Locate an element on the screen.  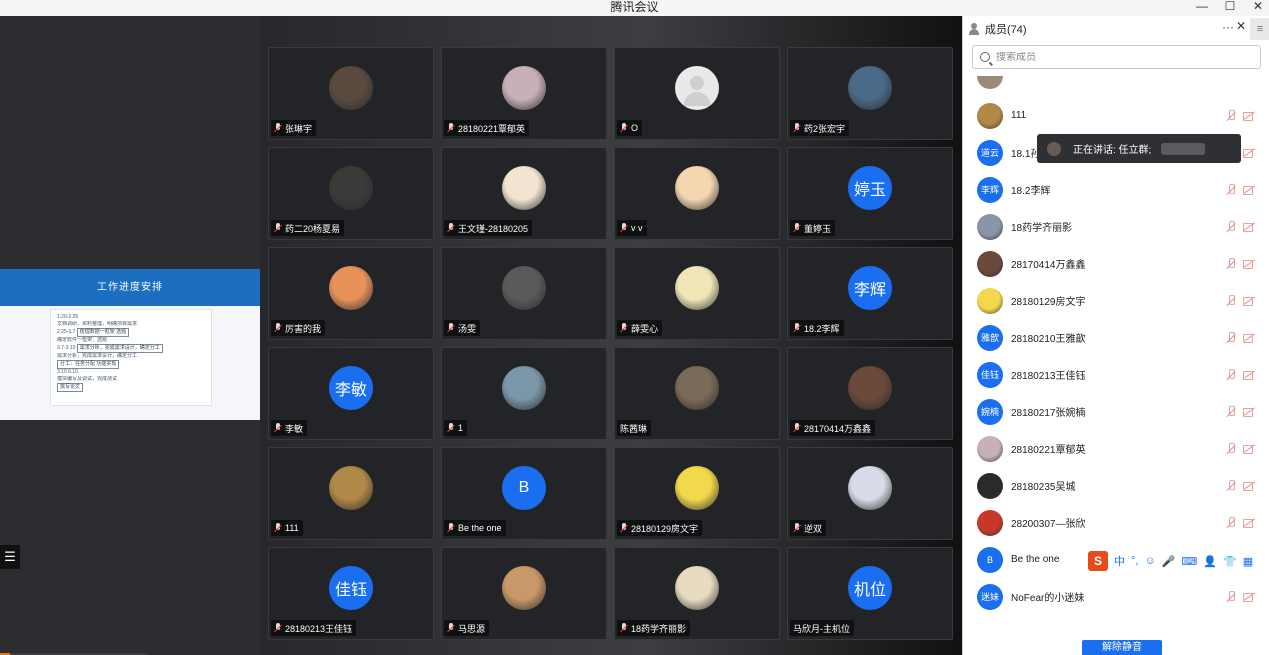
member-row: 迷妹 NoFear的小迷妹 is located at coordinates (1116, 596).